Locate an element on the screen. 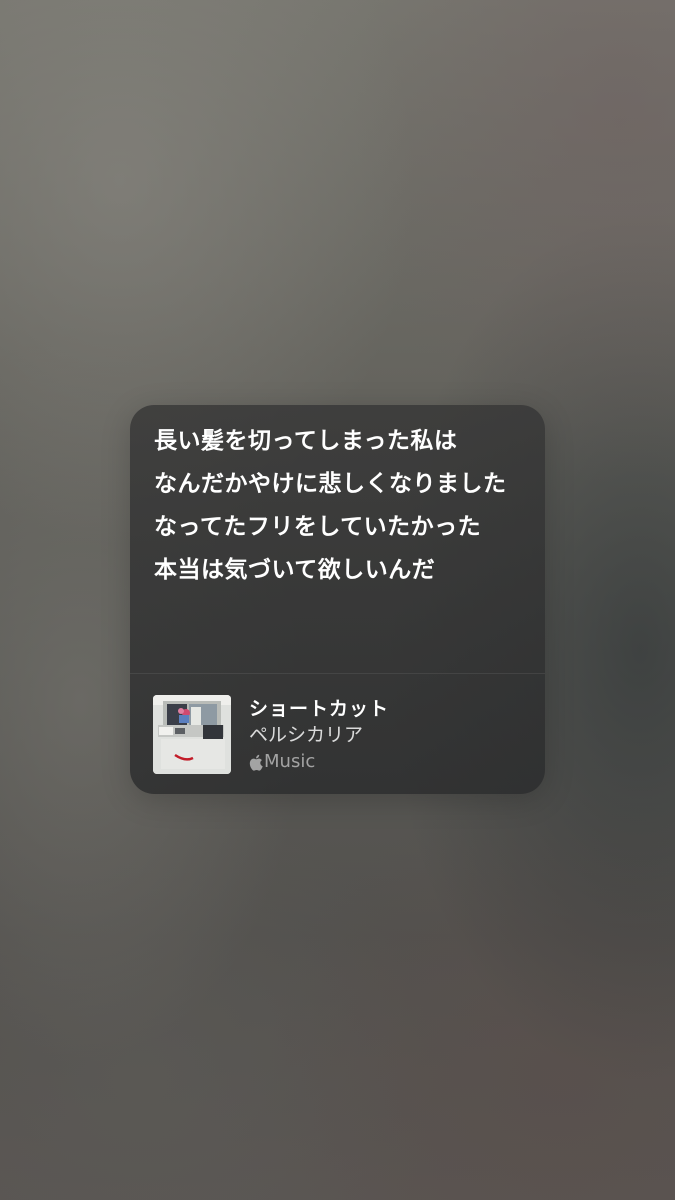 The image size is (675, 1200). lyric-line: なってたフリをしていたかった is located at coordinates (318, 527).